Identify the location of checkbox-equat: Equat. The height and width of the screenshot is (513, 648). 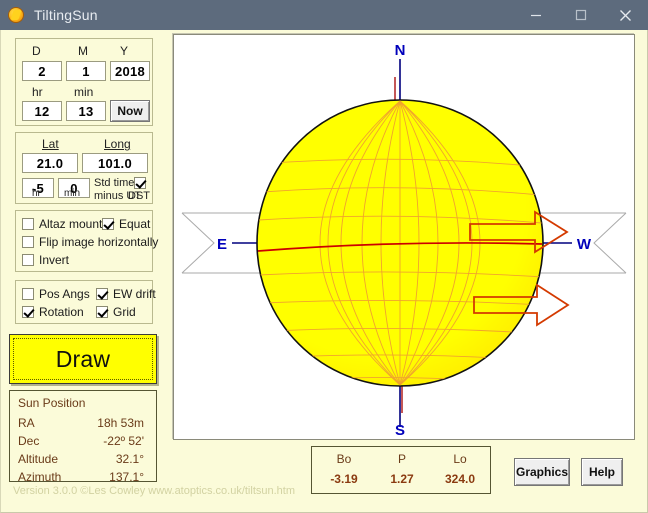
(126, 224).